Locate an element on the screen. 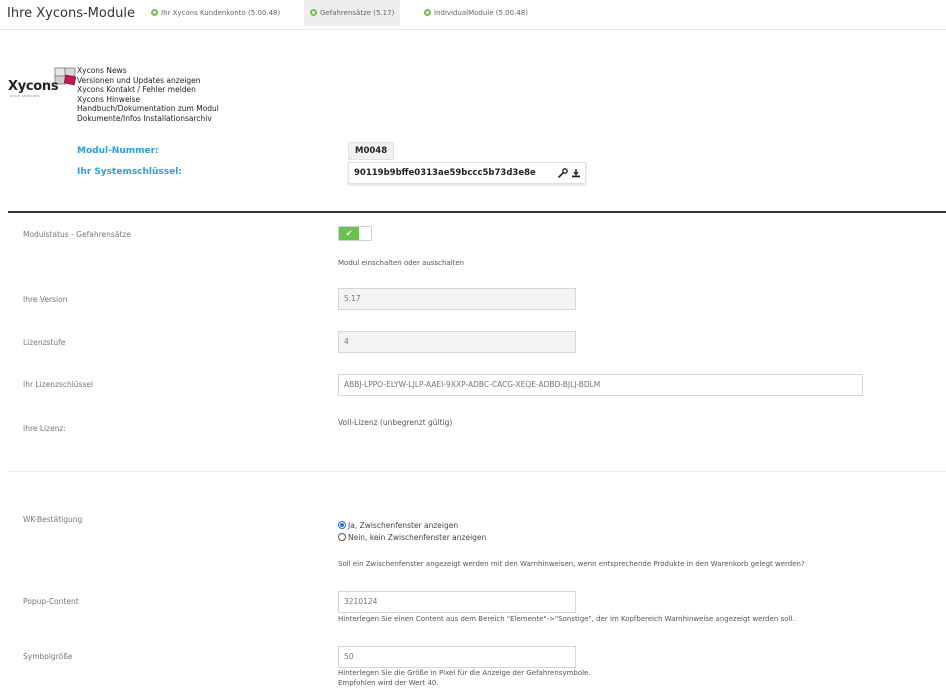 The image size is (946, 700). tab-label: Ihr Xycons Kundenkonto (5.00.48) is located at coordinates (221, 13).